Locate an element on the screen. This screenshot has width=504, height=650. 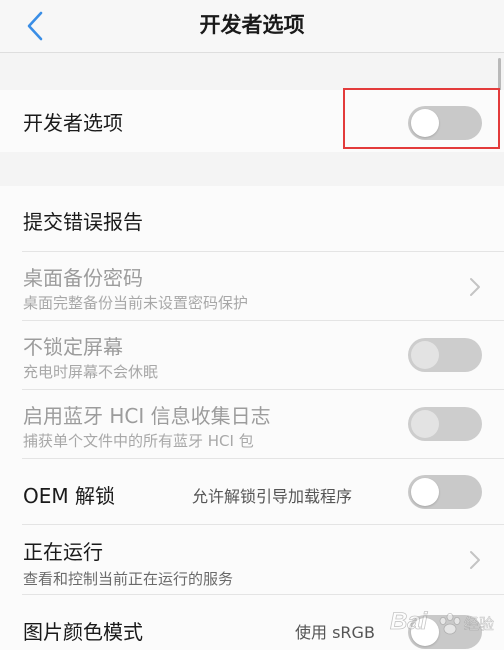
chevron-left-icon is located at coordinates (35, 26).